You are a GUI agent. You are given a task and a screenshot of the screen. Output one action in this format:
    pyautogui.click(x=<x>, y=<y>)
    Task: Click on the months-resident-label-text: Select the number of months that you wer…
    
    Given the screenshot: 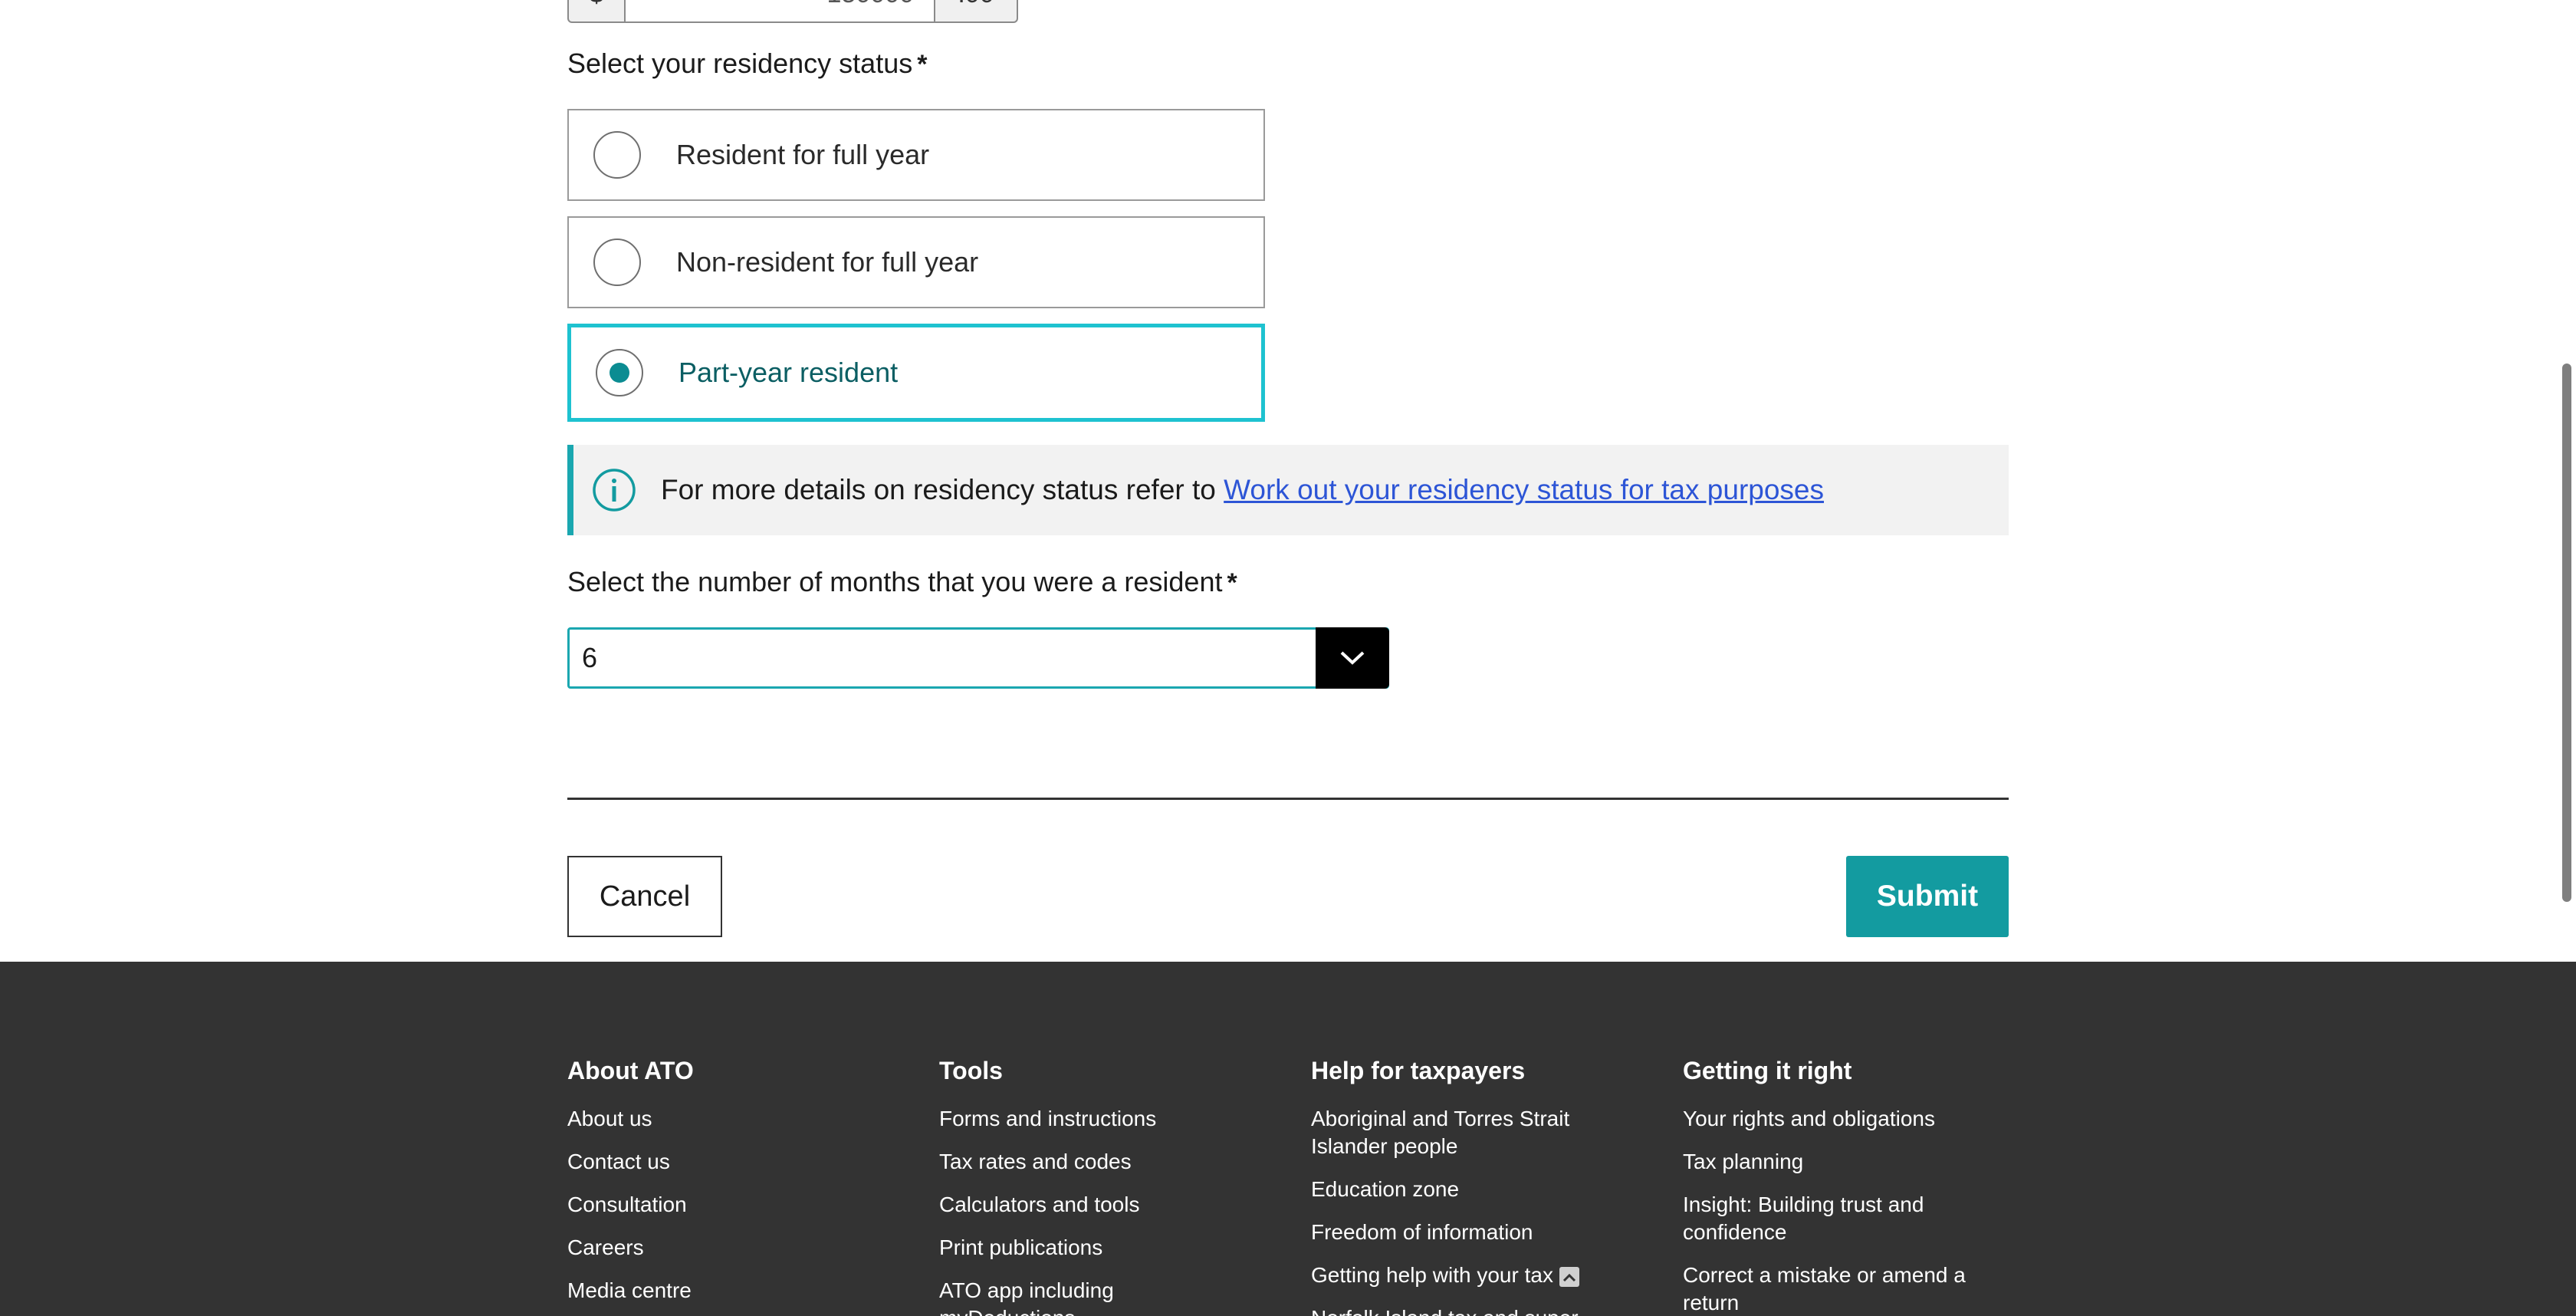 What is the action you would take?
    pyautogui.click(x=895, y=581)
    